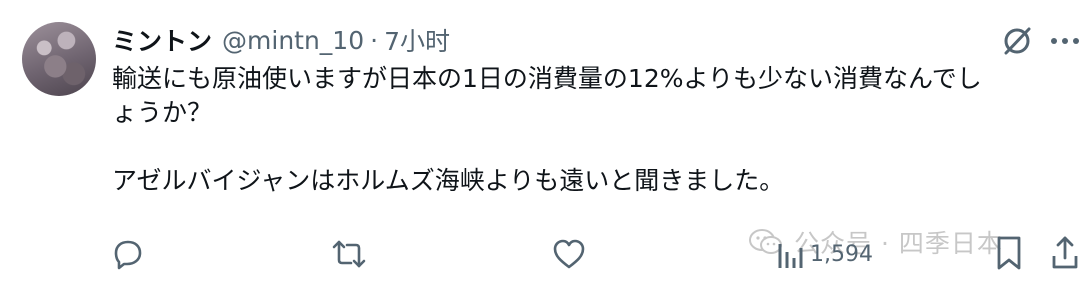 The image size is (1080, 285). What do you see at coordinates (1017, 41) in the screenshot?
I see `grok-icon` at bounding box center [1017, 41].